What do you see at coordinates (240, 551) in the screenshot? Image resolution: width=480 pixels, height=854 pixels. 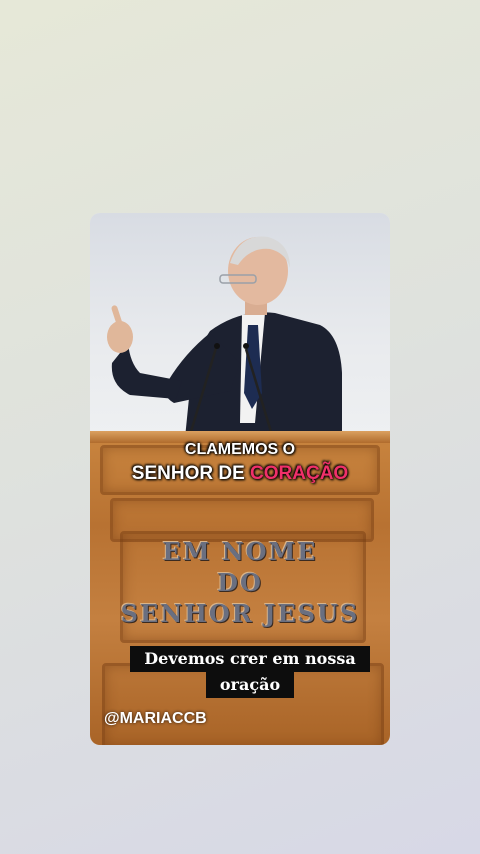 I see `pulpit-text-line1: EM NOME` at bounding box center [240, 551].